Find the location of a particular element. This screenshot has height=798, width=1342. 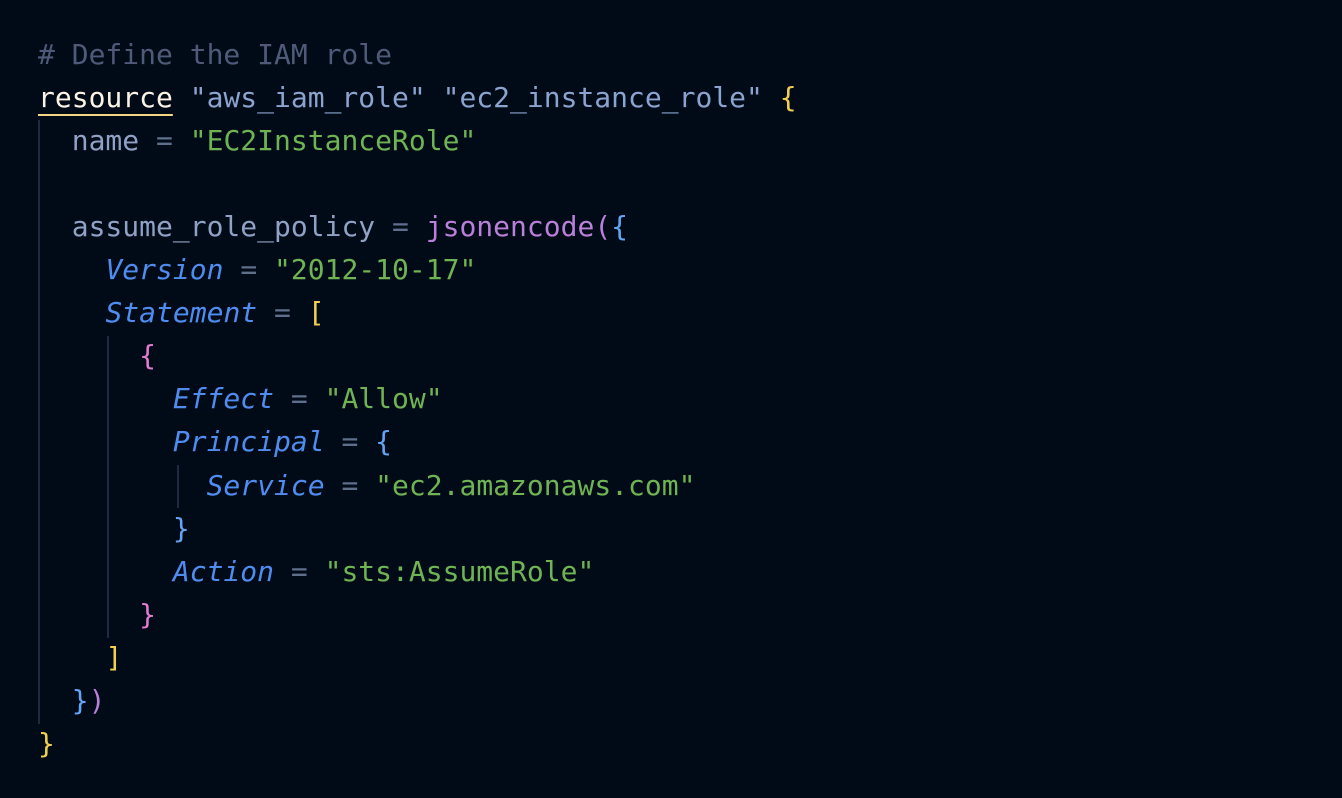

code-line-3: name = "EC2InstanceRole" is located at coordinates (257, 140).